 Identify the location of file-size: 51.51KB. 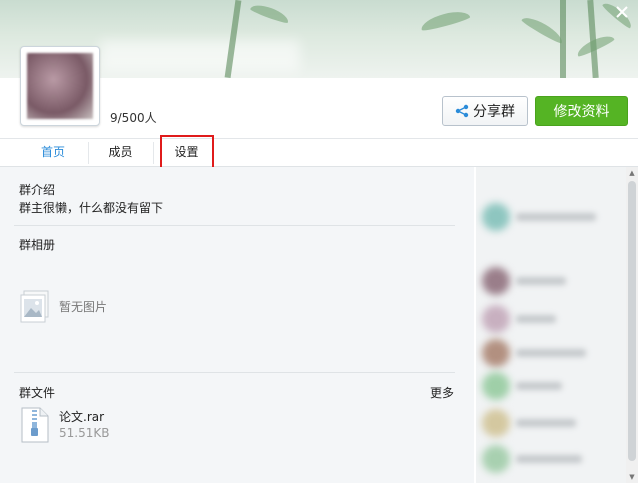
(84, 433).